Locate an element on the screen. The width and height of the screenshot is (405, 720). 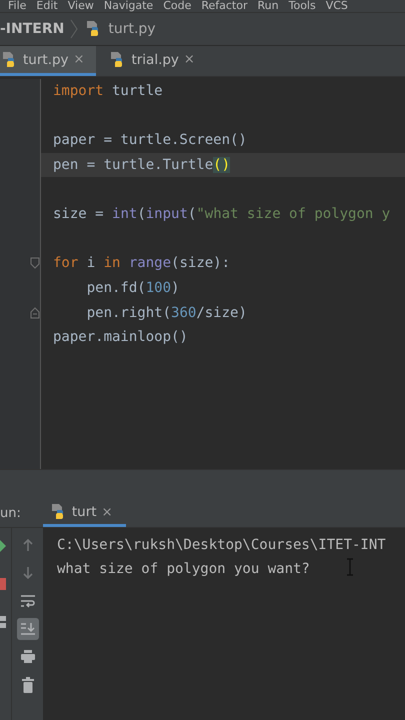
menu-item: Tools is located at coordinates (302, 6).